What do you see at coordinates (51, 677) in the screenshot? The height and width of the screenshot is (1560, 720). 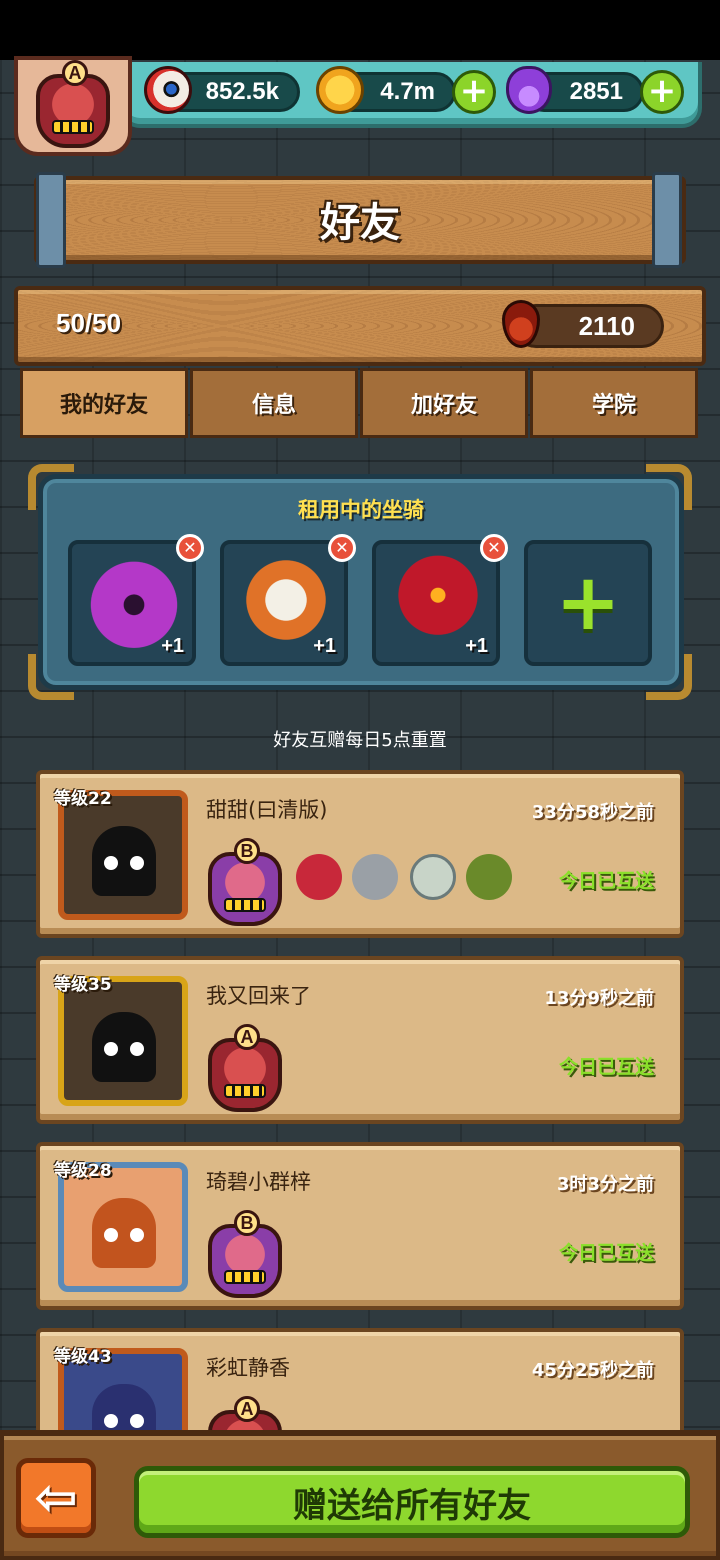 I see `panel-corner-bl` at bounding box center [51, 677].